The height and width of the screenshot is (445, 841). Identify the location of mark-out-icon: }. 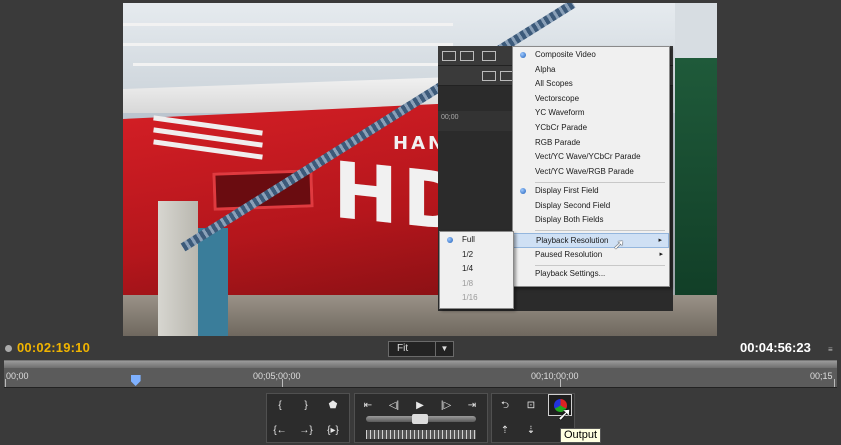
(306, 406).